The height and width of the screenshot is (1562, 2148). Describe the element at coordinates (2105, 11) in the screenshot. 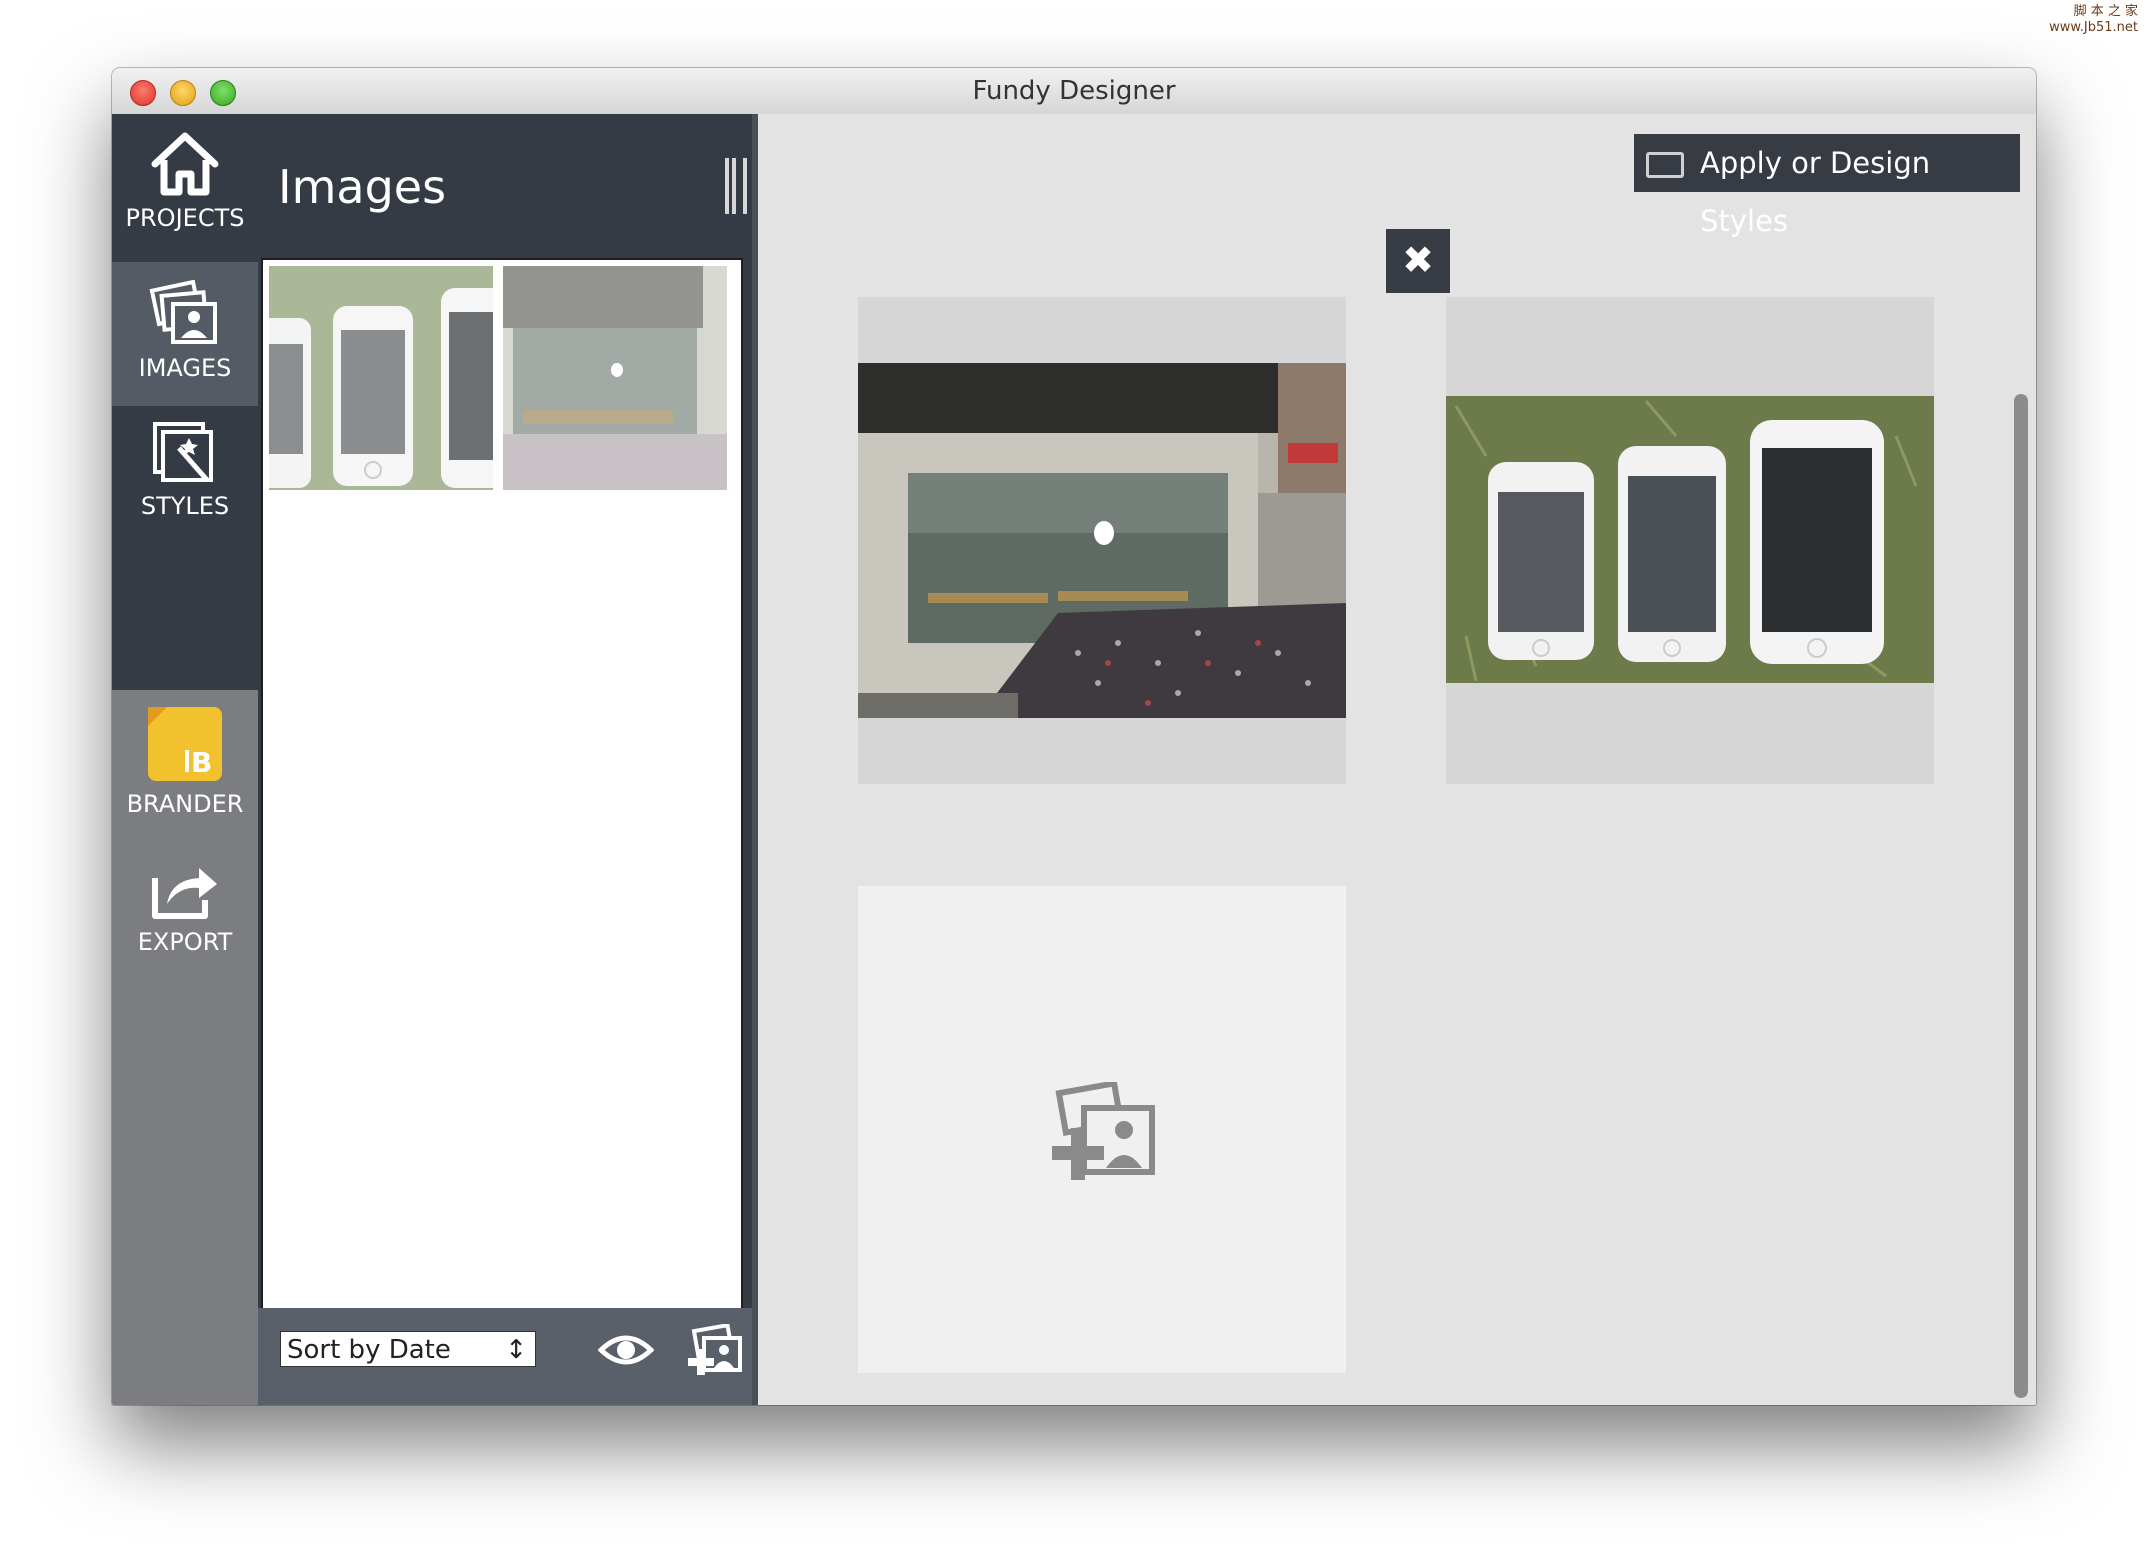

I see `watermark-line1: 脚 本 之 家` at that location.